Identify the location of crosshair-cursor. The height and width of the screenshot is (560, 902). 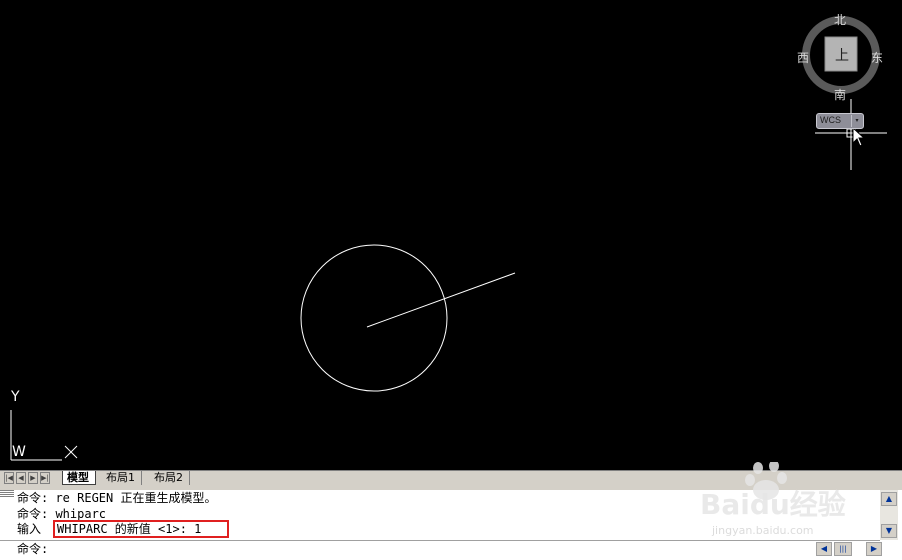
(851, 134).